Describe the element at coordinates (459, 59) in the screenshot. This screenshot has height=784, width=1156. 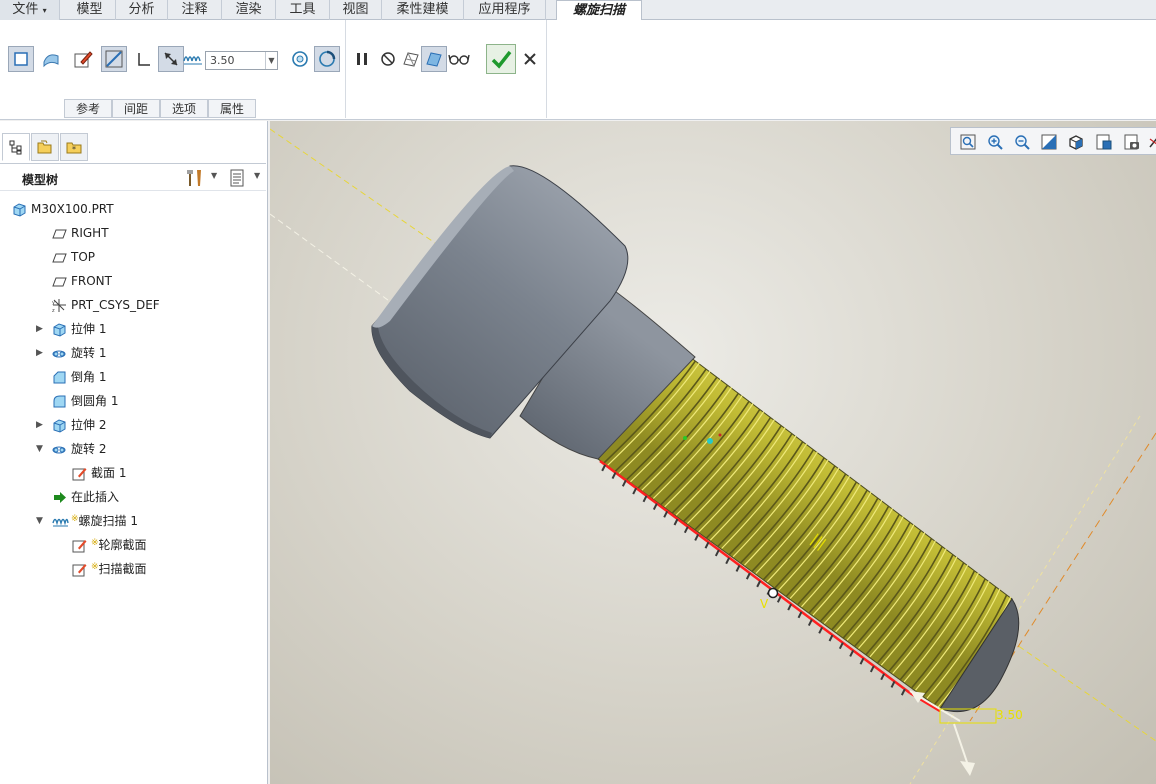
I see `verify-button` at that location.